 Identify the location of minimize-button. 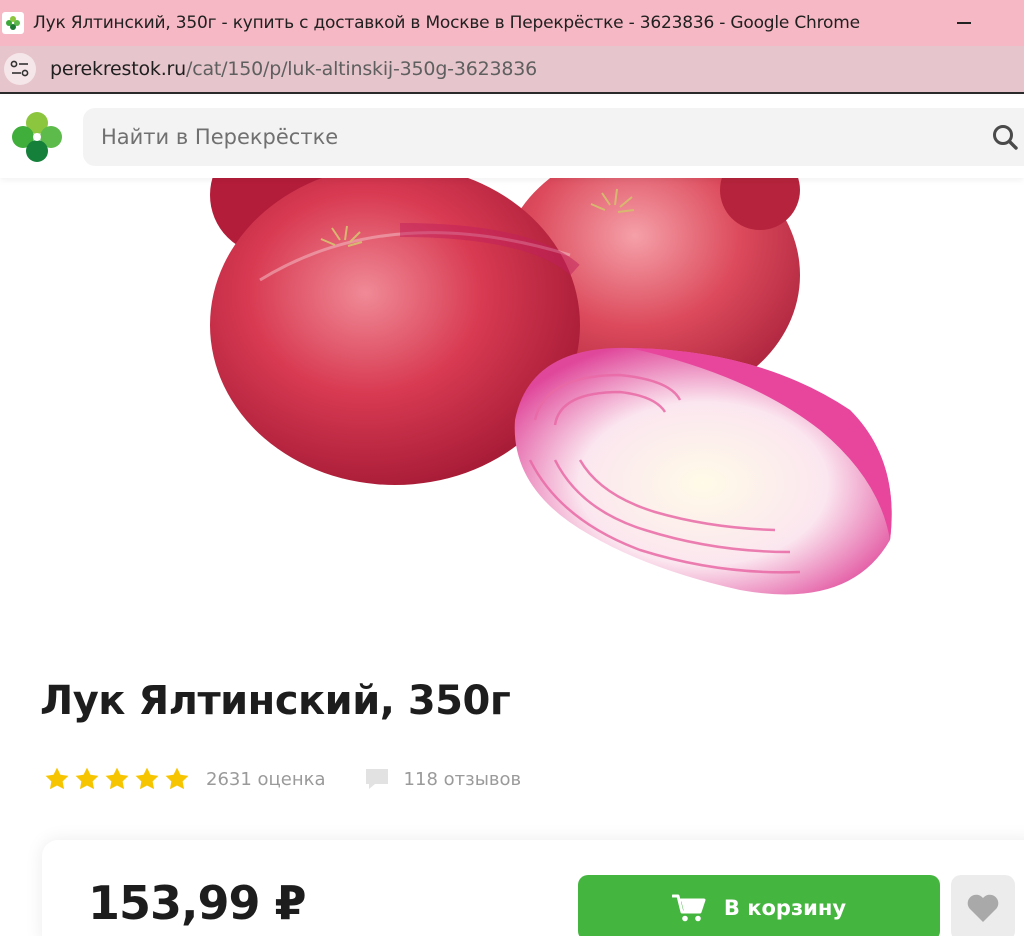
(964, 23).